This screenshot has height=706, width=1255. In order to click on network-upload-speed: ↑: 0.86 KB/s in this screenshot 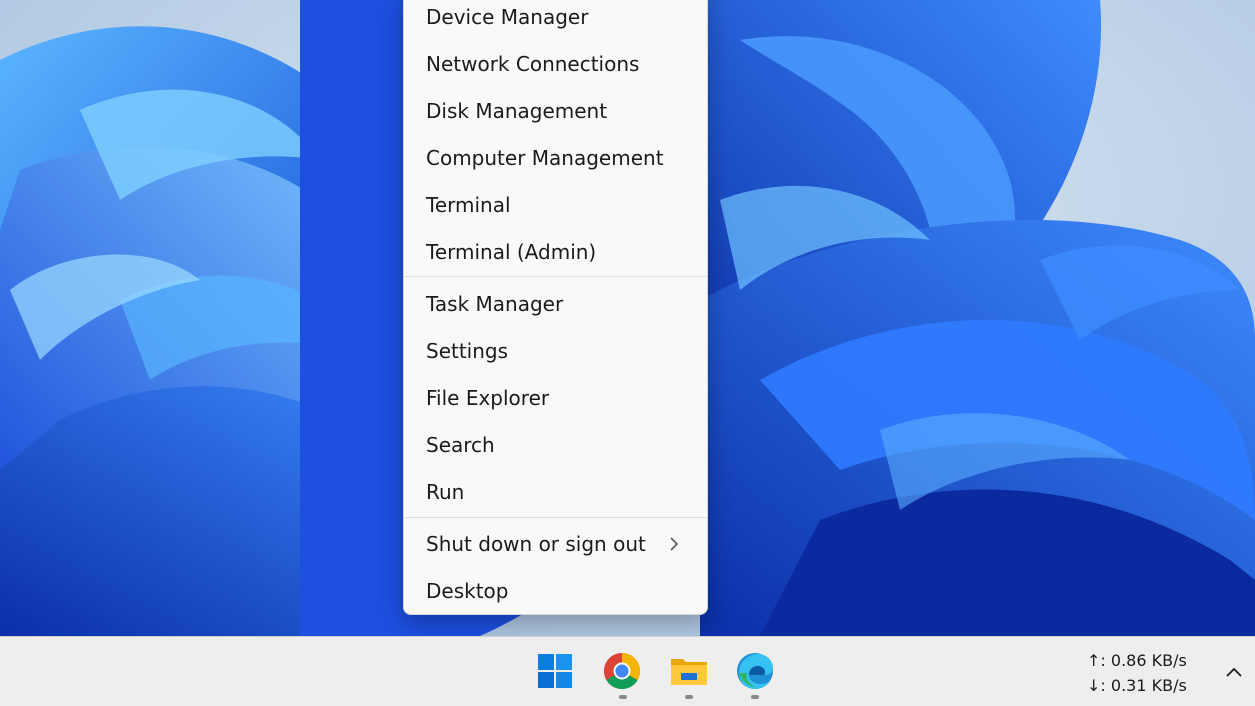, I will do `click(1137, 660)`.